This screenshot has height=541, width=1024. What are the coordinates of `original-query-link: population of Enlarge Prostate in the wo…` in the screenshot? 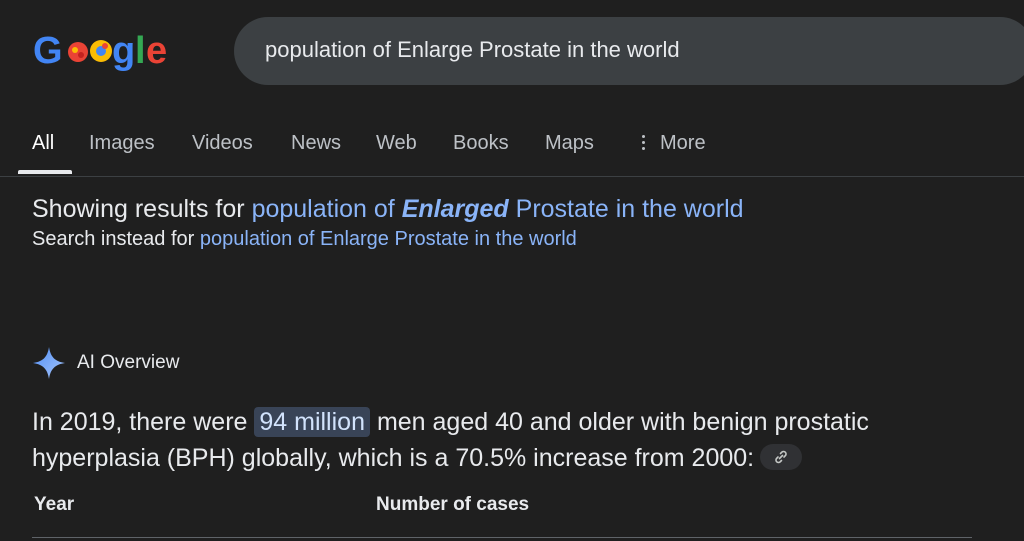 It's located at (388, 239).